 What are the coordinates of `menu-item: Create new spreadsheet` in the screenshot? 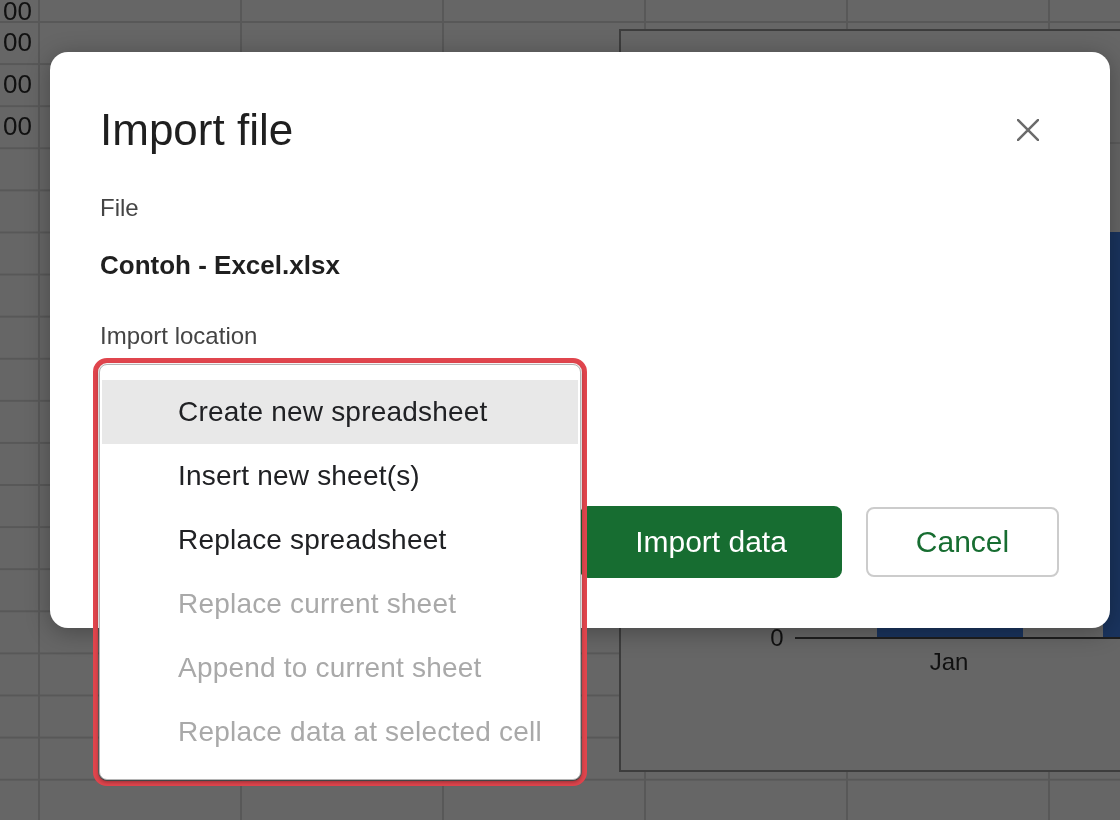 It's located at (340, 412).